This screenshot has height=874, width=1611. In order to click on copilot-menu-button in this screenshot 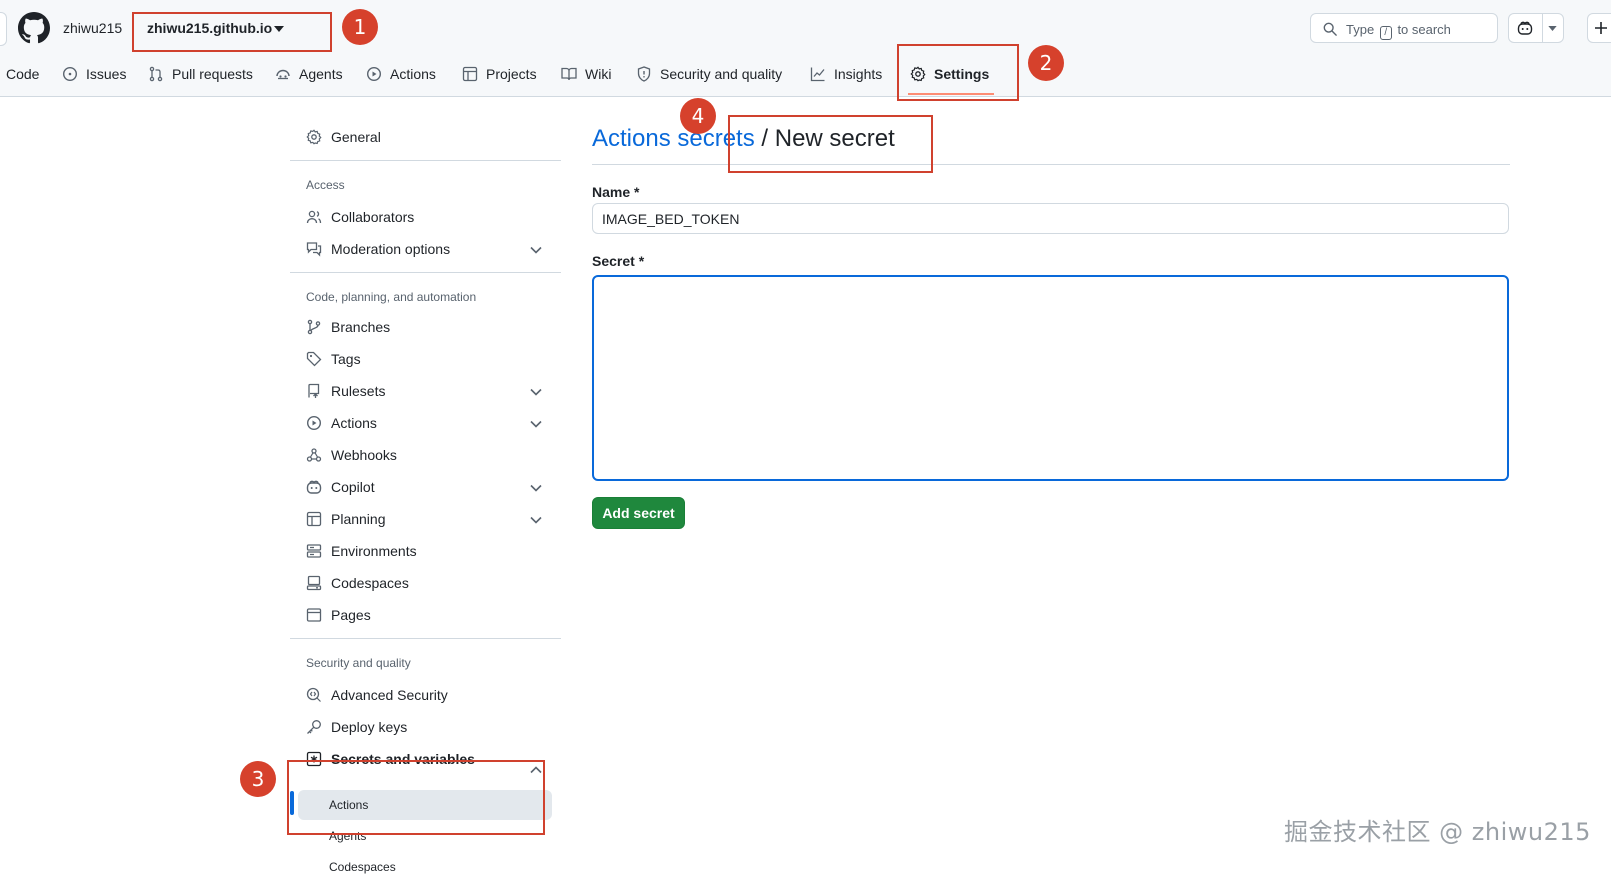, I will do `click(1536, 28)`.